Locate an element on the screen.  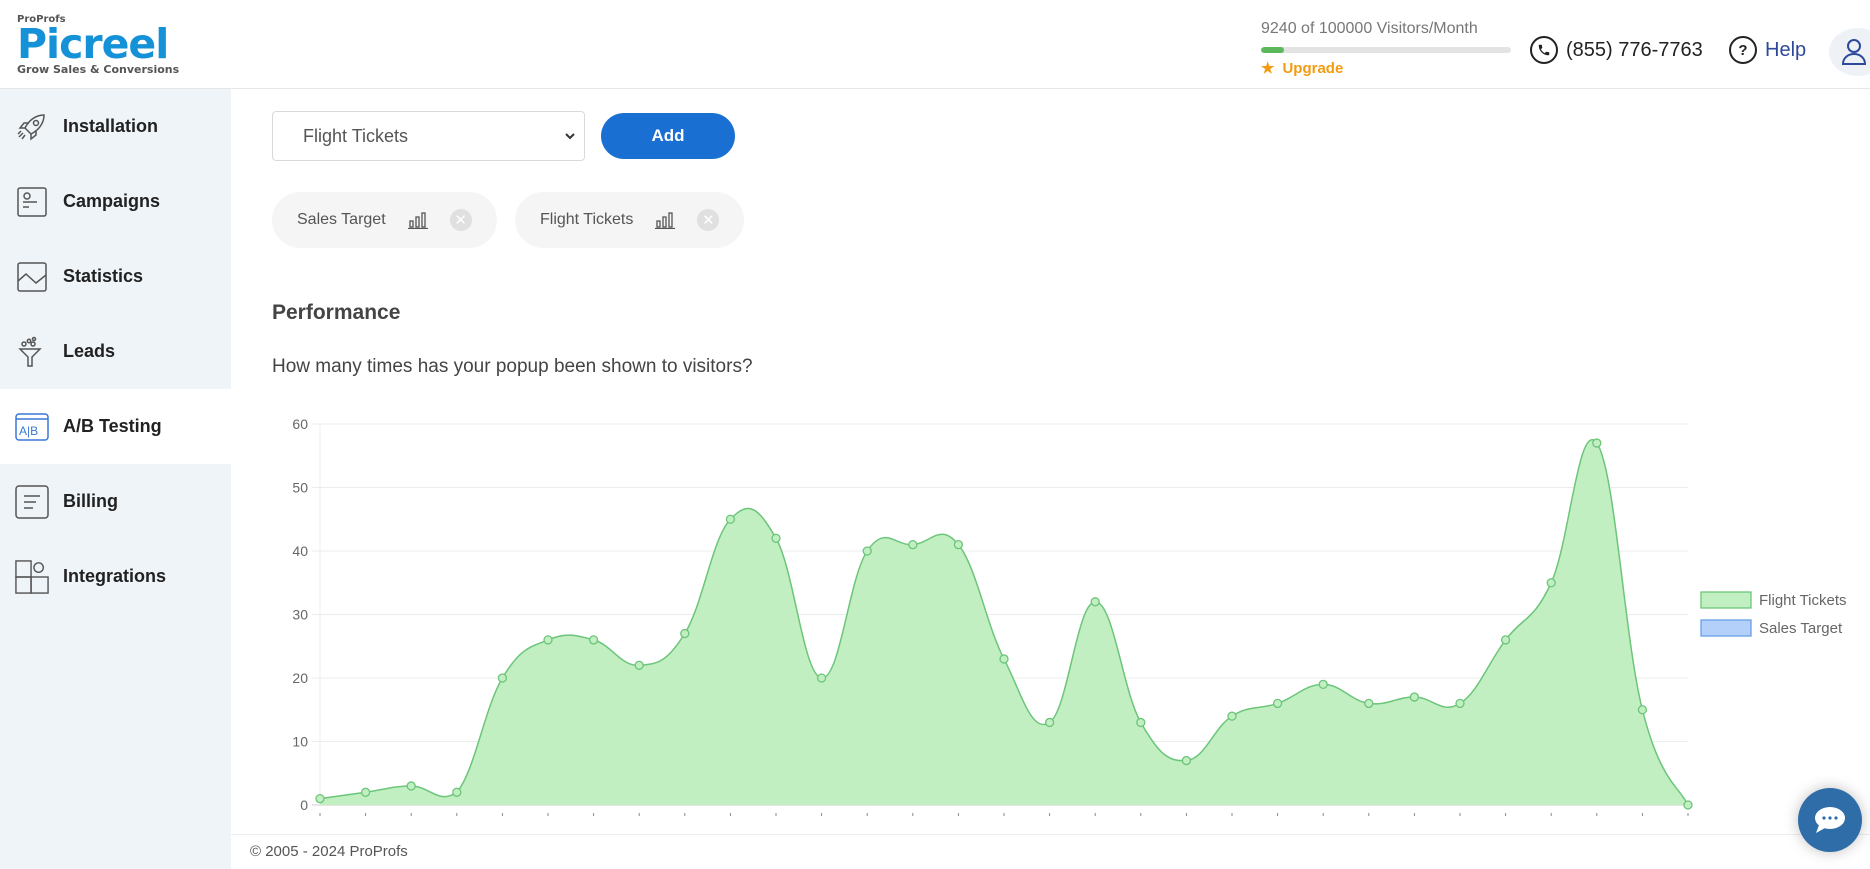
user-avatar-button is located at coordinates (1849, 52).